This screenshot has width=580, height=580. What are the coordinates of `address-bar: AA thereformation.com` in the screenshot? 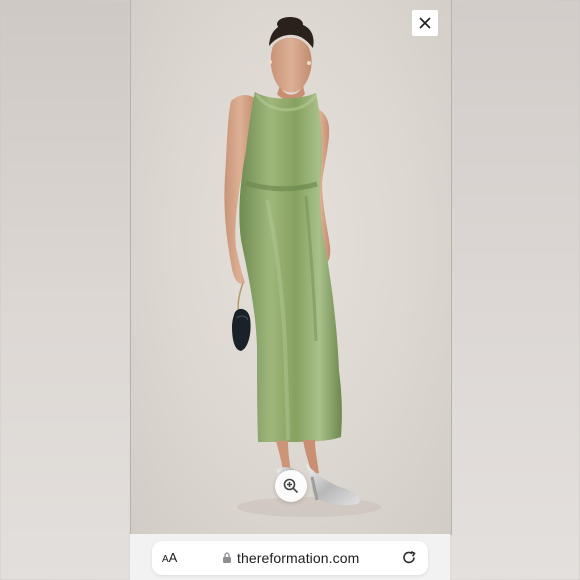 It's located at (290, 558).